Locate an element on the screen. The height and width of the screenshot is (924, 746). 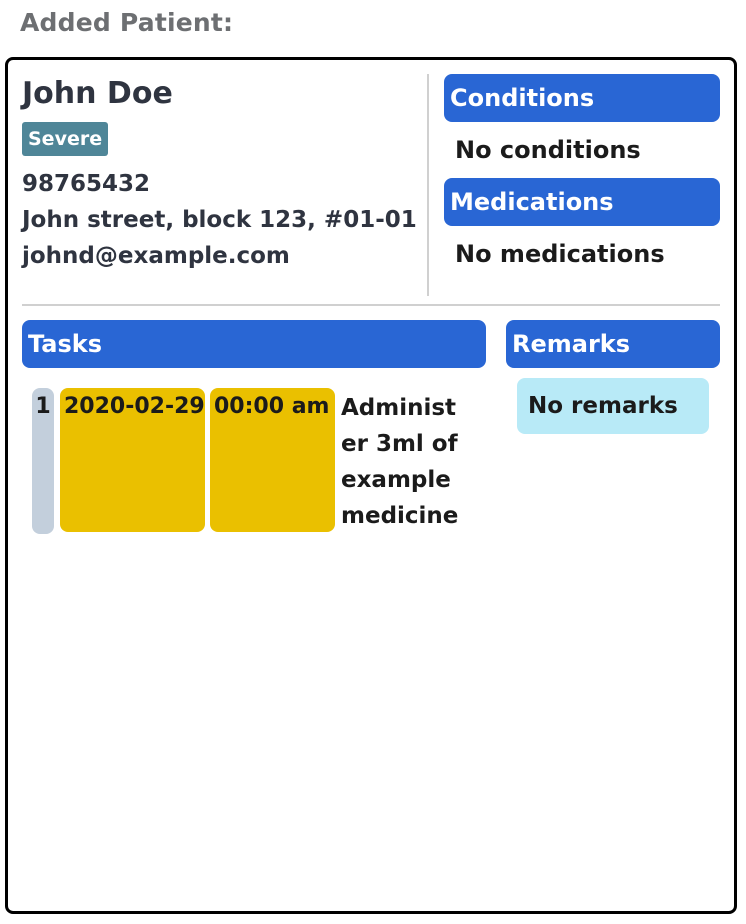
patient-name: John Doe is located at coordinates (97, 93).